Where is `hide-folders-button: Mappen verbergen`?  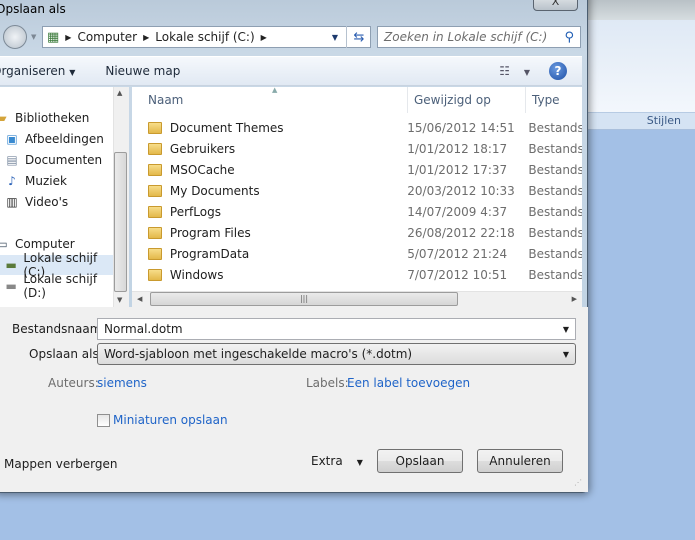
hide-folders-button: Mappen verbergen is located at coordinates (61, 464).